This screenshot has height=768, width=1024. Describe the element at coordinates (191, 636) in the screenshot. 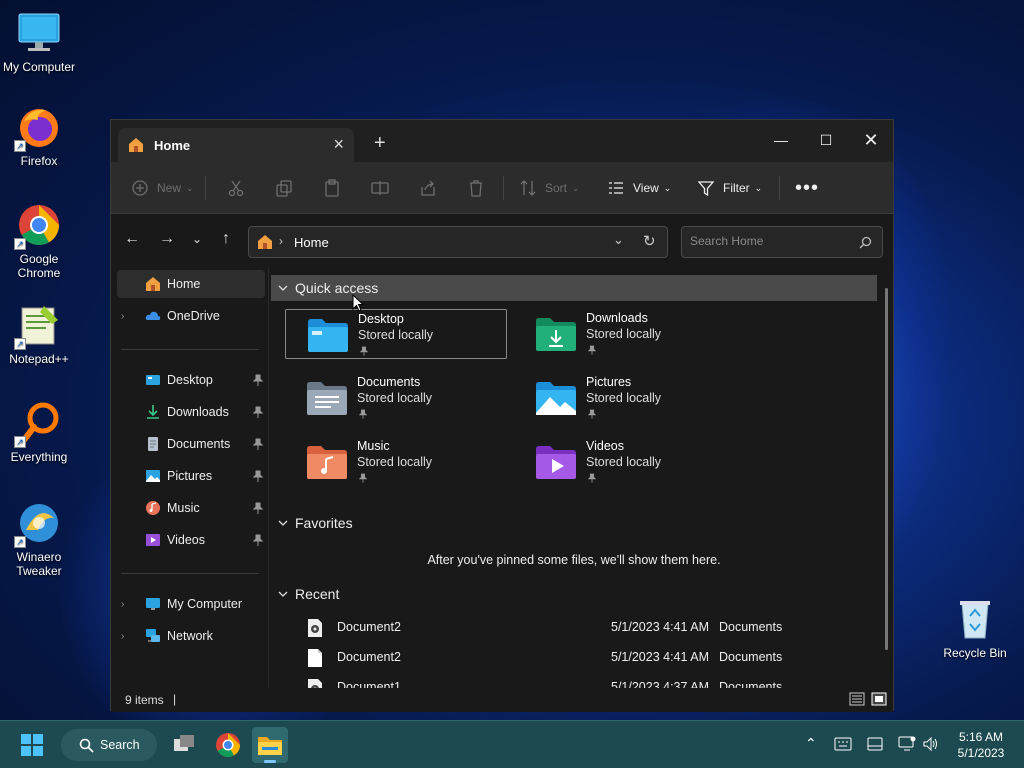

I see `sidebar-item-network: › Network` at that location.